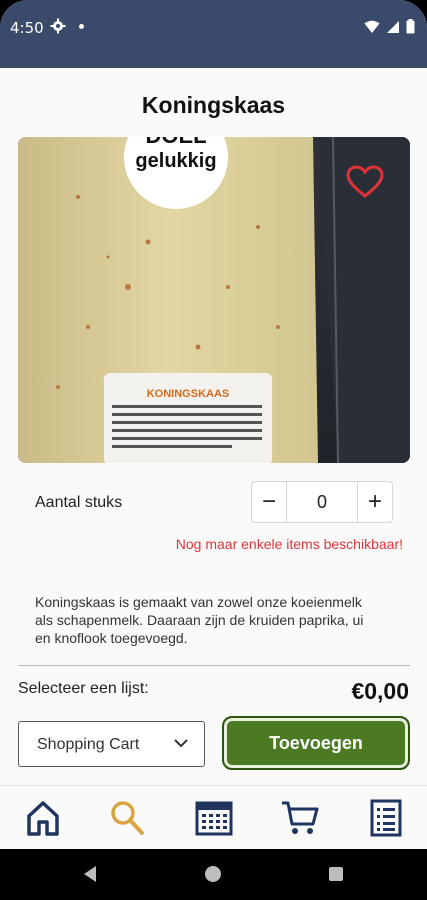  Describe the element at coordinates (365, 182) in the screenshot. I see `favorite-heart-icon` at that location.